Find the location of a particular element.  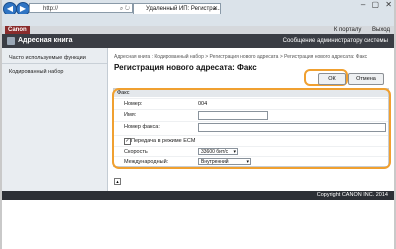

ok-button: ОК is located at coordinates (332, 79).